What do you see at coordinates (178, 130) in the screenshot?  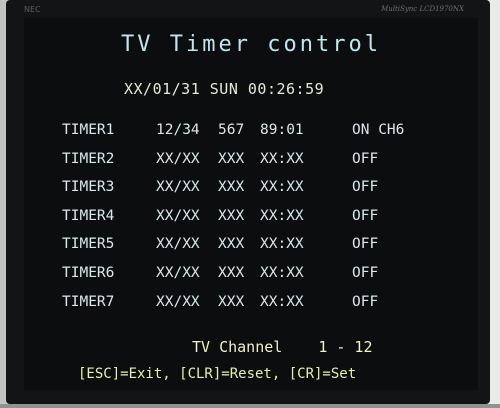 I see `timer-date: 12/34` at bounding box center [178, 130].